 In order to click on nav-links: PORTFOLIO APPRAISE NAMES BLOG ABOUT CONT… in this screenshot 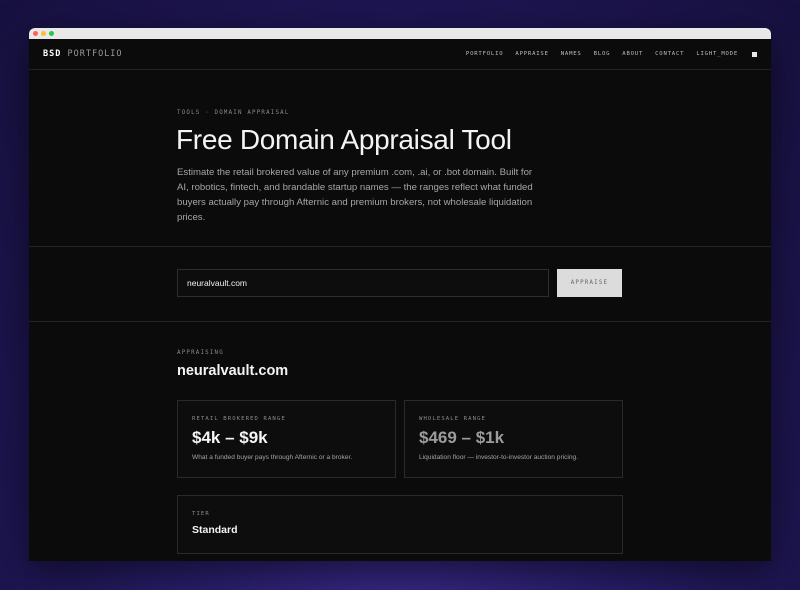, I will do `click(611, 54)`.